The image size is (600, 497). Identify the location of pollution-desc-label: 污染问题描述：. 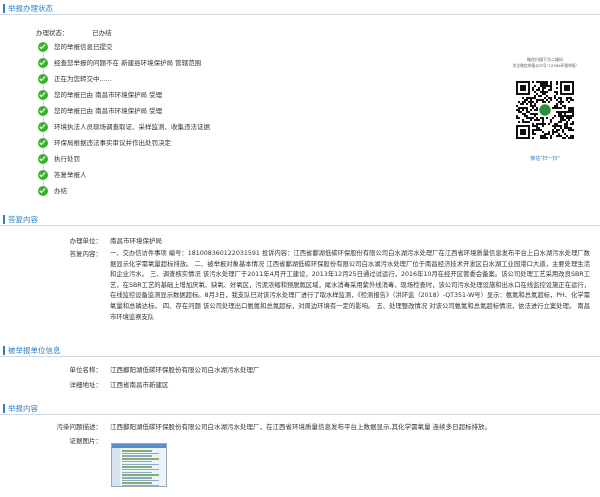
(79, 427).